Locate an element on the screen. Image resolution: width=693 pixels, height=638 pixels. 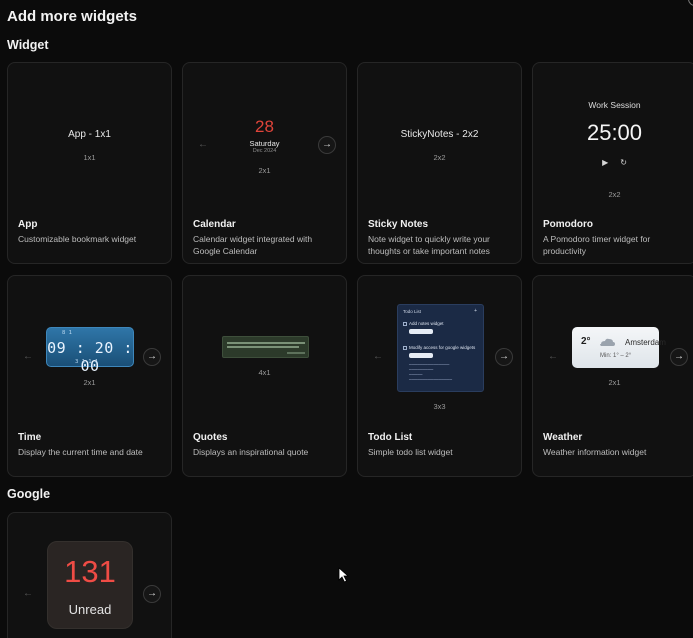
todo-item: Add notes widget is located at coordinates (423, 323).